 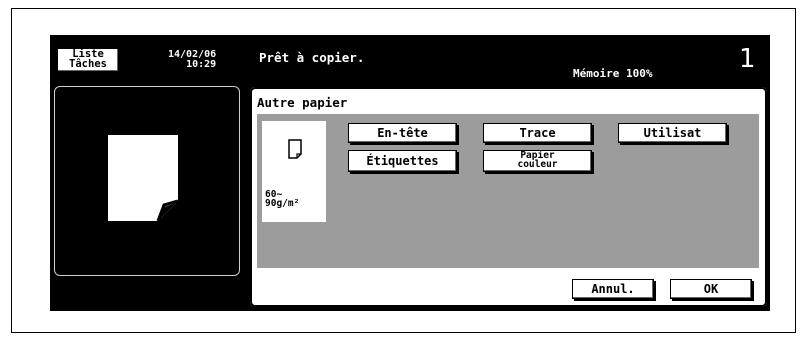 I want to click on tracing-button: Trace, so click(x=537, y=133).